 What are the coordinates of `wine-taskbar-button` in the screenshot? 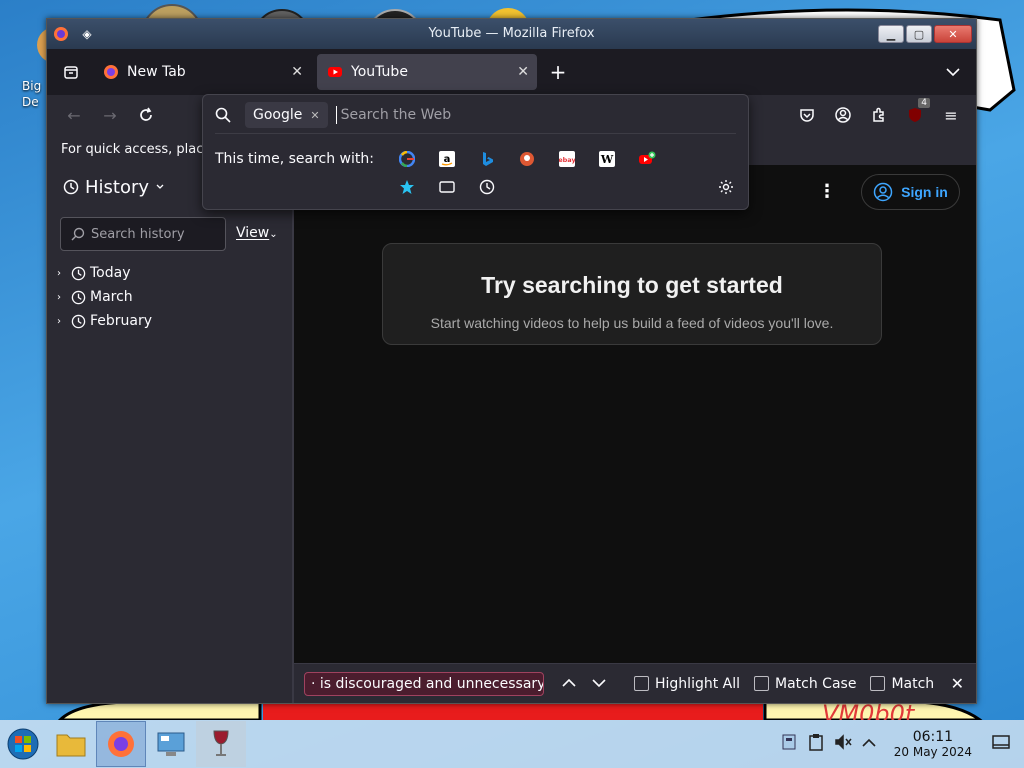 It's located at (221, 744).